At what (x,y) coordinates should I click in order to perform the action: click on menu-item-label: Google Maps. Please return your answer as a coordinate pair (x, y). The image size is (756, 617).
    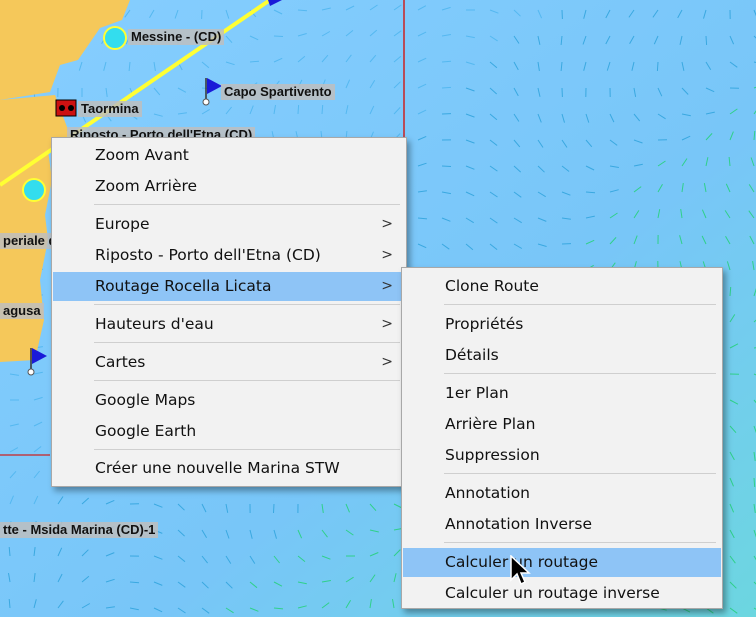
    Looking at the image, I should click on (145, 400).